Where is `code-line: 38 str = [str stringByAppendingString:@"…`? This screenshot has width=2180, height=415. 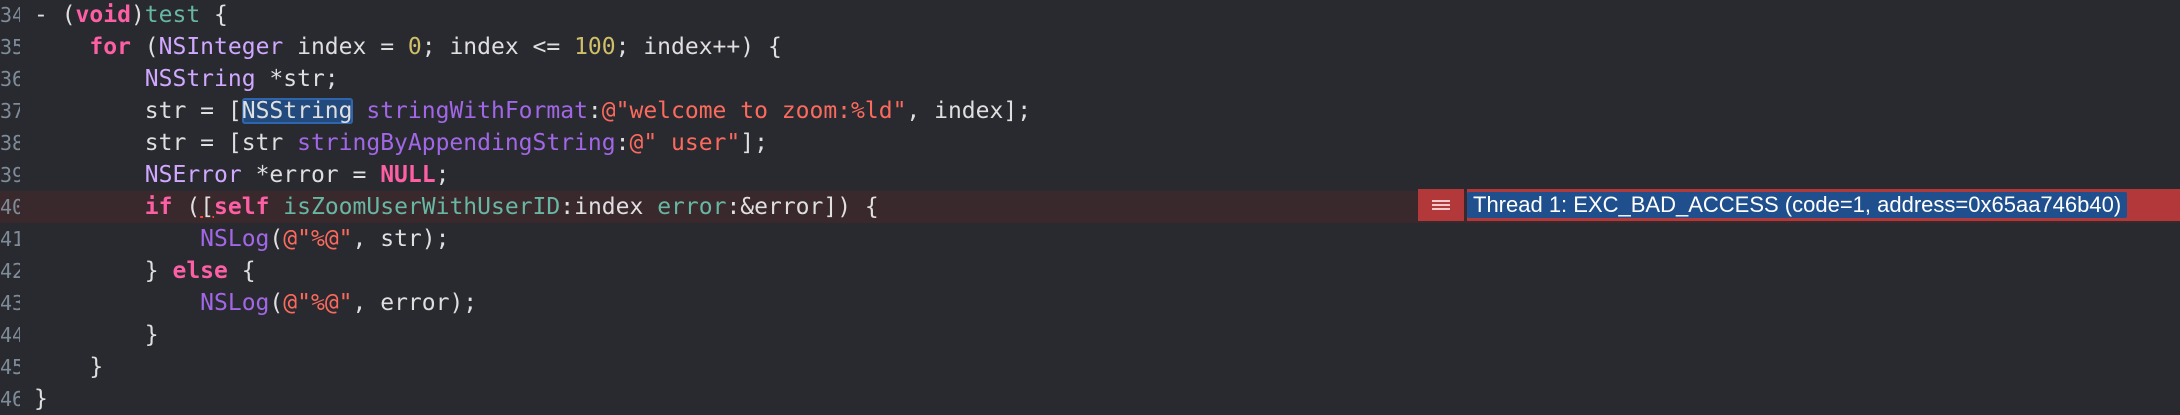 code-line: 38 str = [str stringByAppendingString:@"… is located at coordinates (1090, 143).